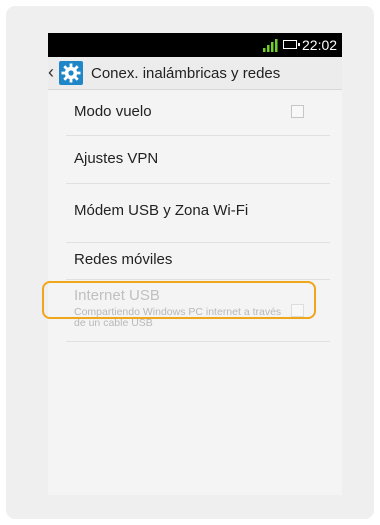  I want to click on status-time: 22:02, so click(320, 45).